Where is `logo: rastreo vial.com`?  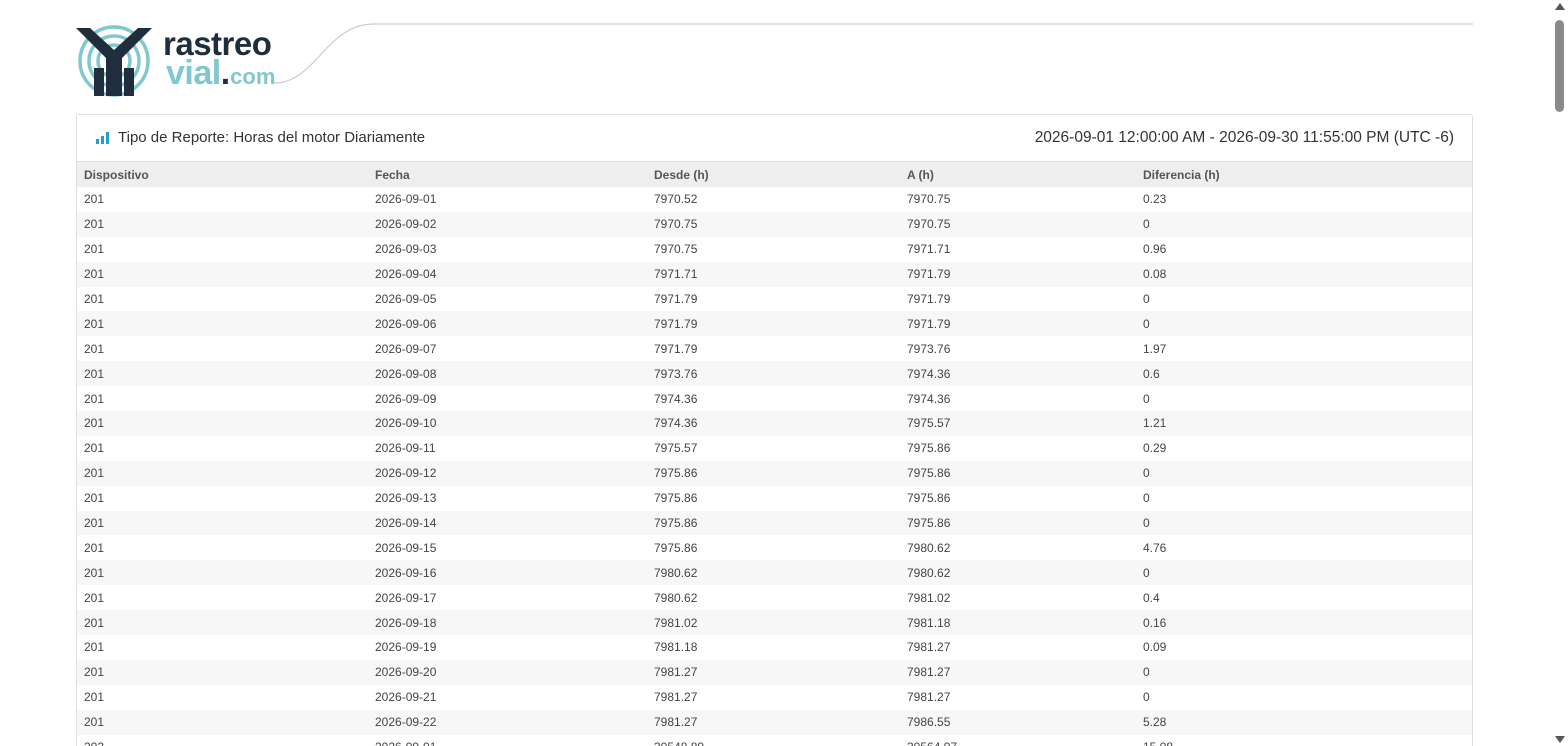 logo: rastreo vial.com is located at coordinates (176, 62).